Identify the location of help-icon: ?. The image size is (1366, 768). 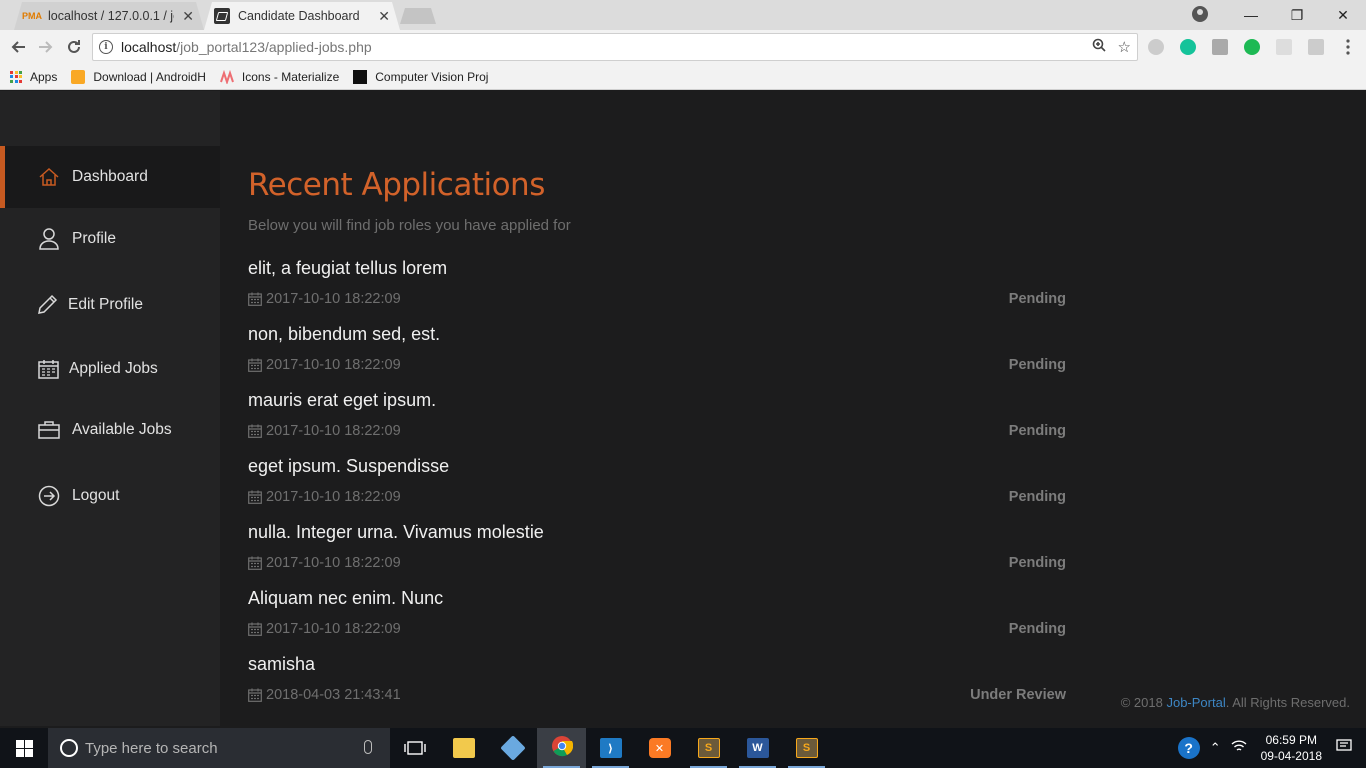
(1188, 748).